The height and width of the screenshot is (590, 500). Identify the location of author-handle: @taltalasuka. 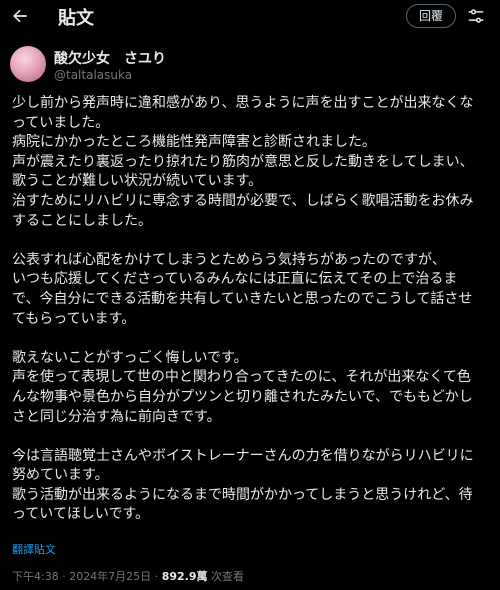
(93, 75).